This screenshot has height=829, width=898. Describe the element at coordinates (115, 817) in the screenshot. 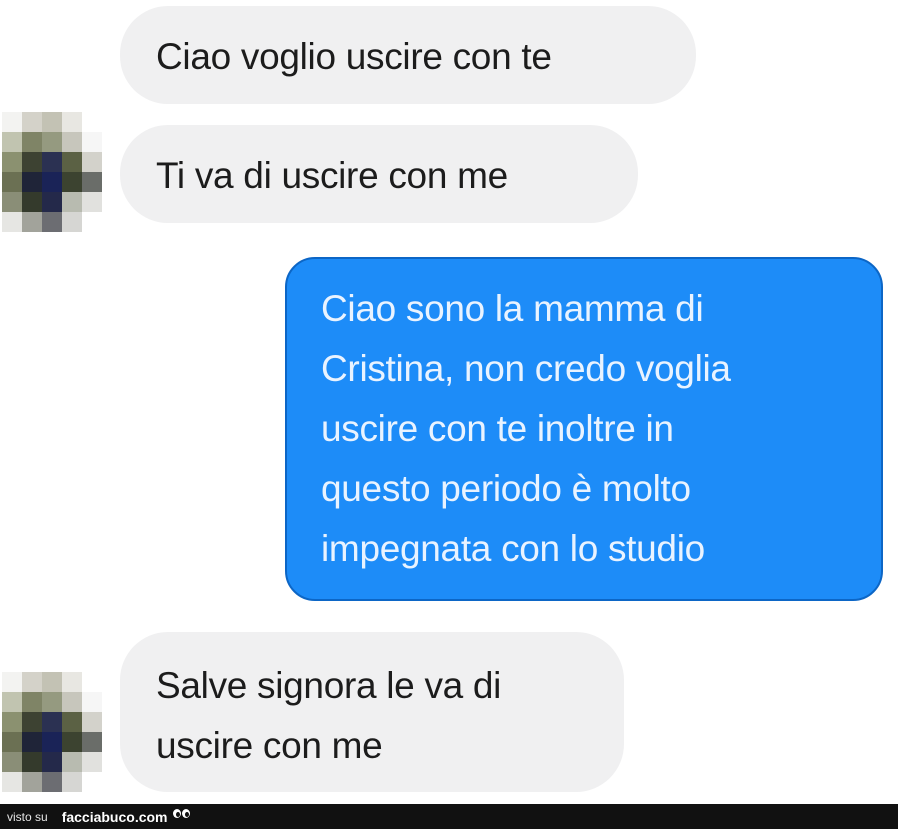

I see `watermark-site: facciabuco.com` at that location.